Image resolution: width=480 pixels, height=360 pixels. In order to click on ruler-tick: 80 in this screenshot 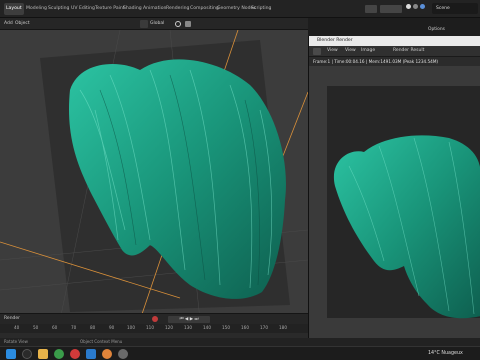, I will do `click(93, 327)`.